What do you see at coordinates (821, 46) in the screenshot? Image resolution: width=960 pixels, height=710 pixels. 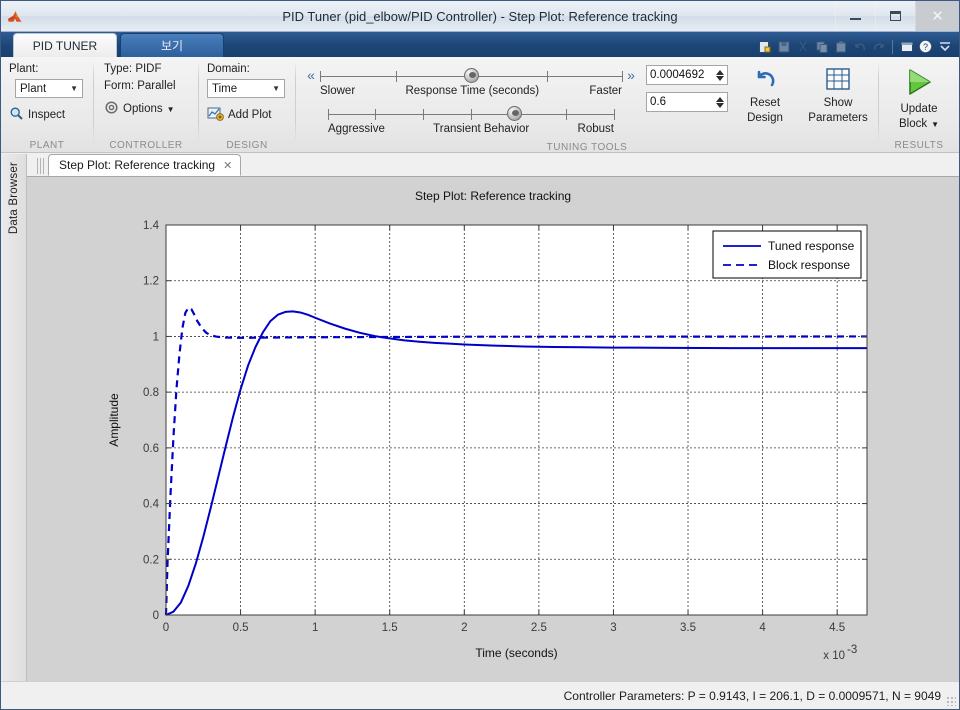 I see `copy-icon` at bounding box center [821, 46].